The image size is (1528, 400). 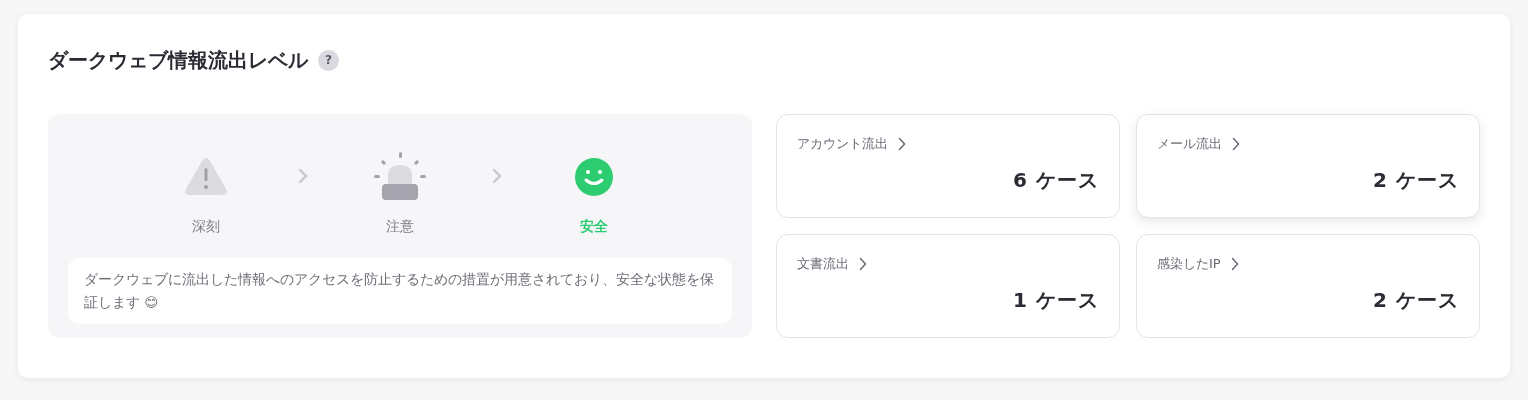 I want to click on card-label: 文書流出, so click(x=823, y=264).